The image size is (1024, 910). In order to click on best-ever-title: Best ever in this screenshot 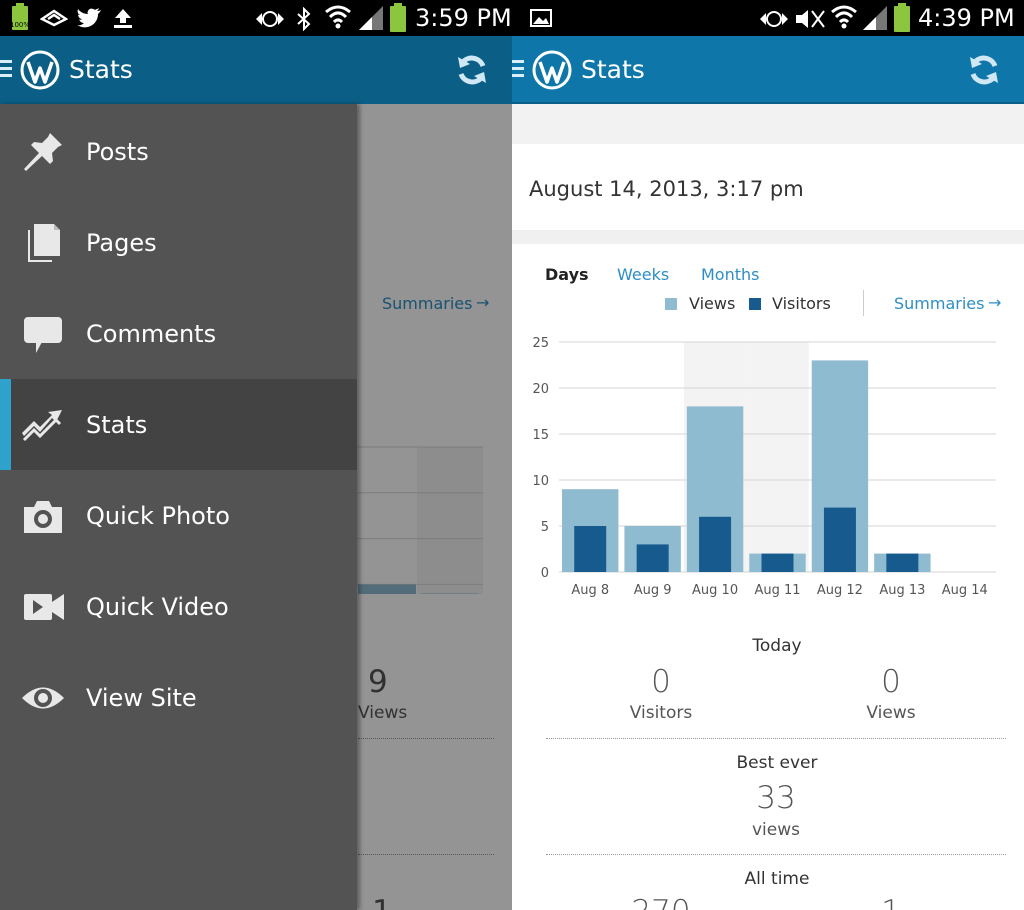, I will do `click(777, 763)`.